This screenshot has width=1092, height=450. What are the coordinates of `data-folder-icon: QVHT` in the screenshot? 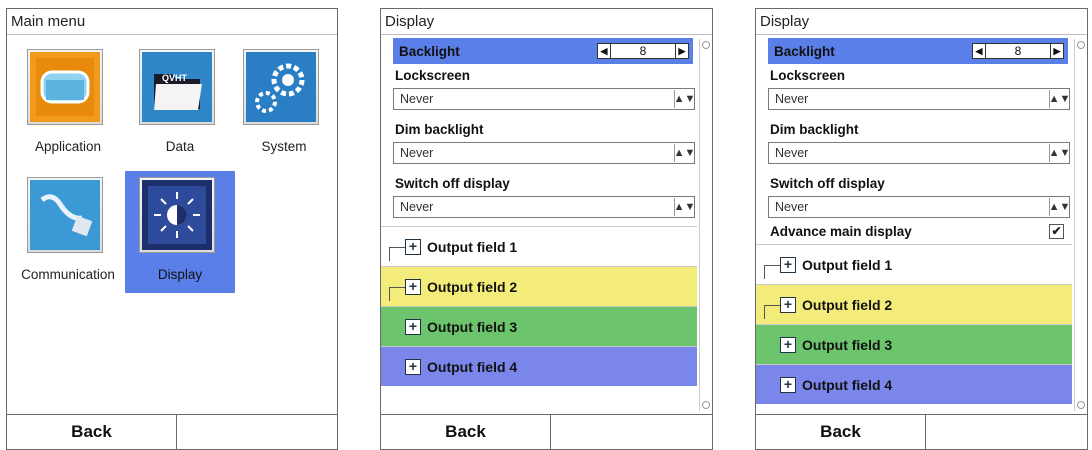 It's located at (177, 87).